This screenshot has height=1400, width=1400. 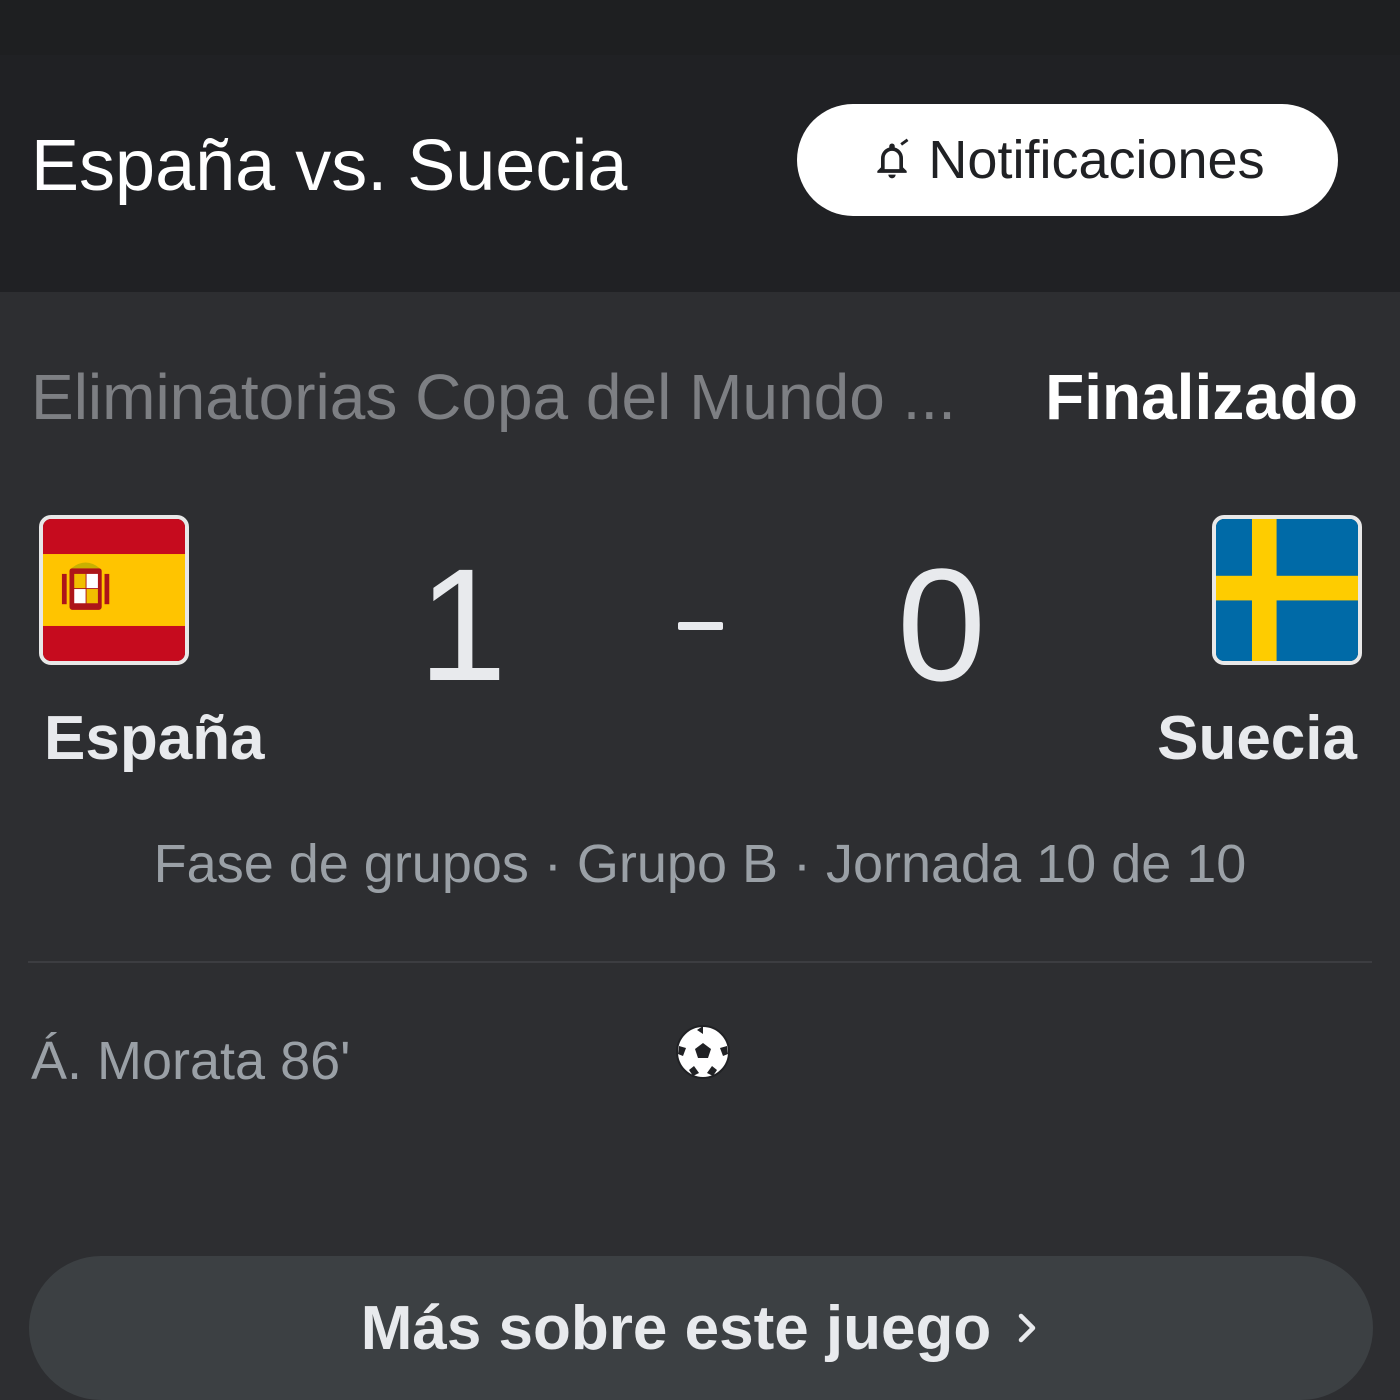 I want to click on notifications-button: Notificaciones, so click(x=1067, y=160).